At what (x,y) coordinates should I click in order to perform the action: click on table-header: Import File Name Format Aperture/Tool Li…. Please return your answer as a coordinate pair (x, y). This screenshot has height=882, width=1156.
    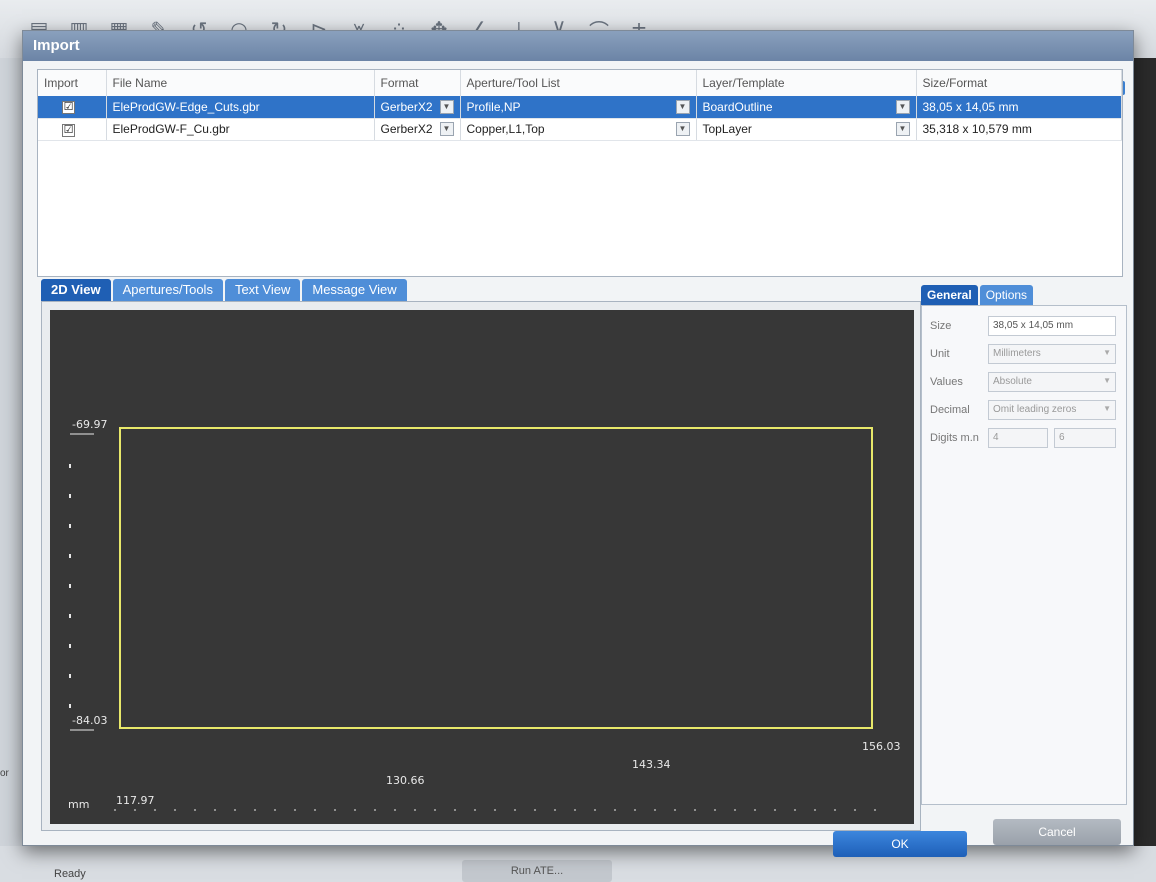
    Looking at the image, I should click on (580, 83).